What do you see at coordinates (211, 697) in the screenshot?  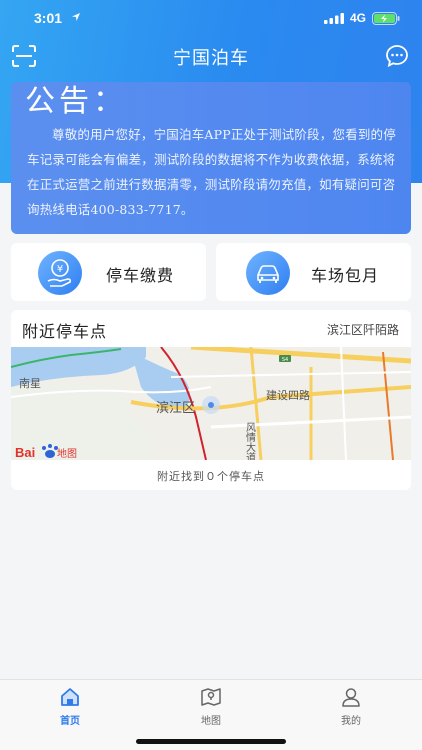 I see `map-icon` at bounding box center [211, 697].